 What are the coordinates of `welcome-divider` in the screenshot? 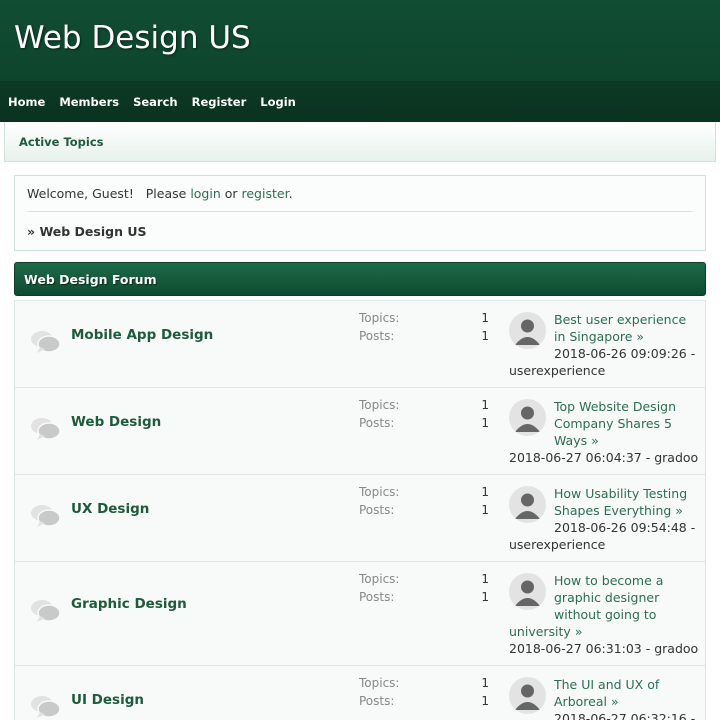 It's located at (360, 211).